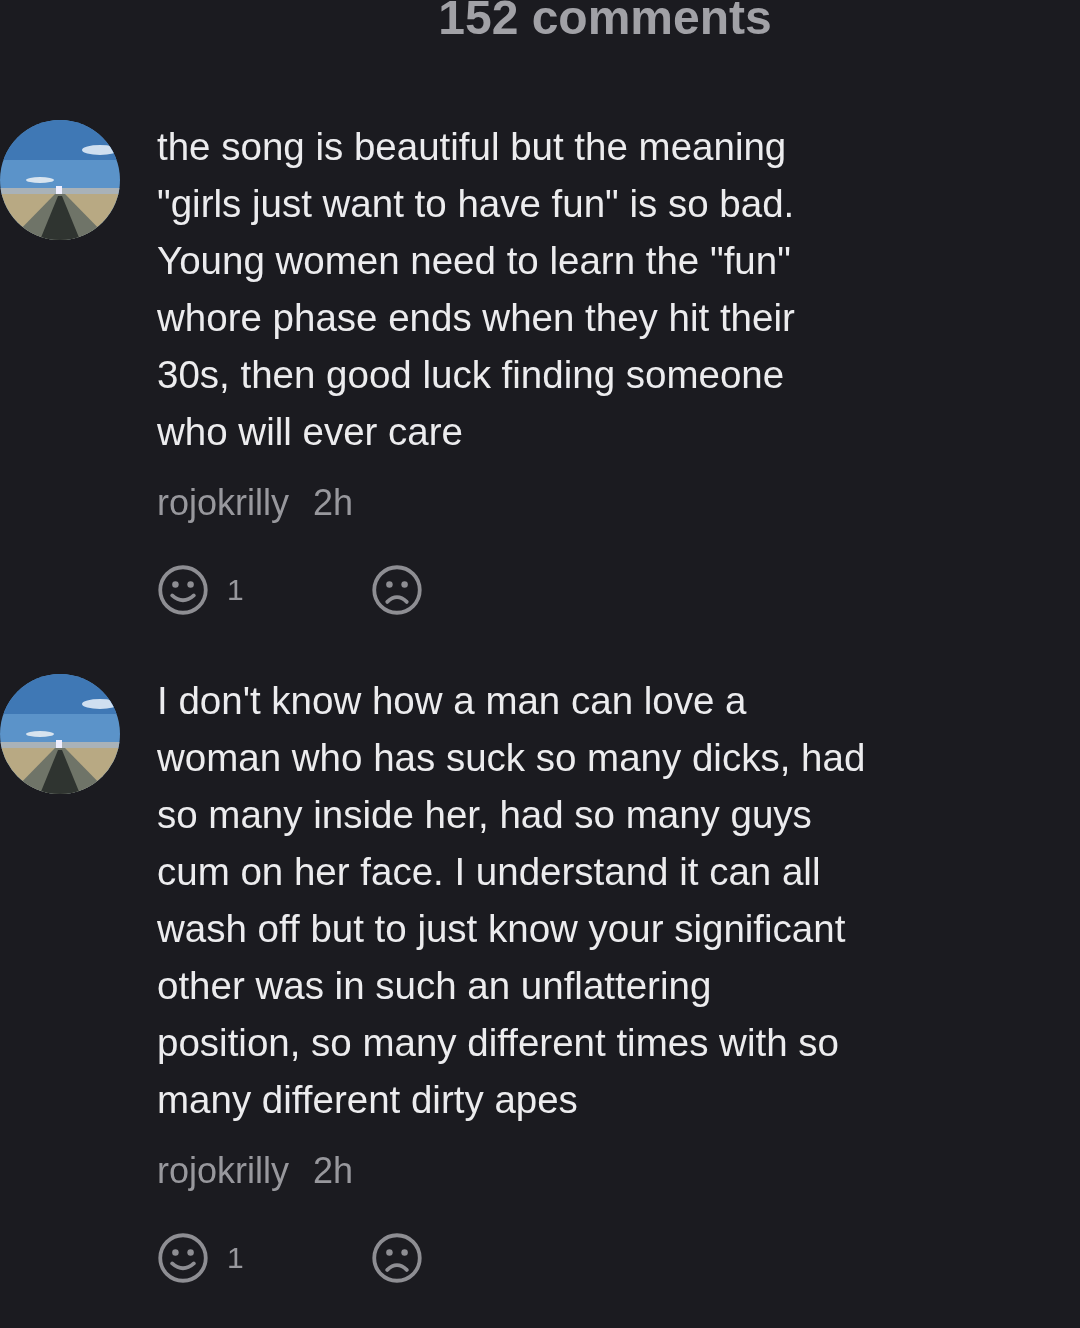 This screenshot has height=1328, width=1080. I want to click on comments-count-title: 152 comments, so click(605, 22).